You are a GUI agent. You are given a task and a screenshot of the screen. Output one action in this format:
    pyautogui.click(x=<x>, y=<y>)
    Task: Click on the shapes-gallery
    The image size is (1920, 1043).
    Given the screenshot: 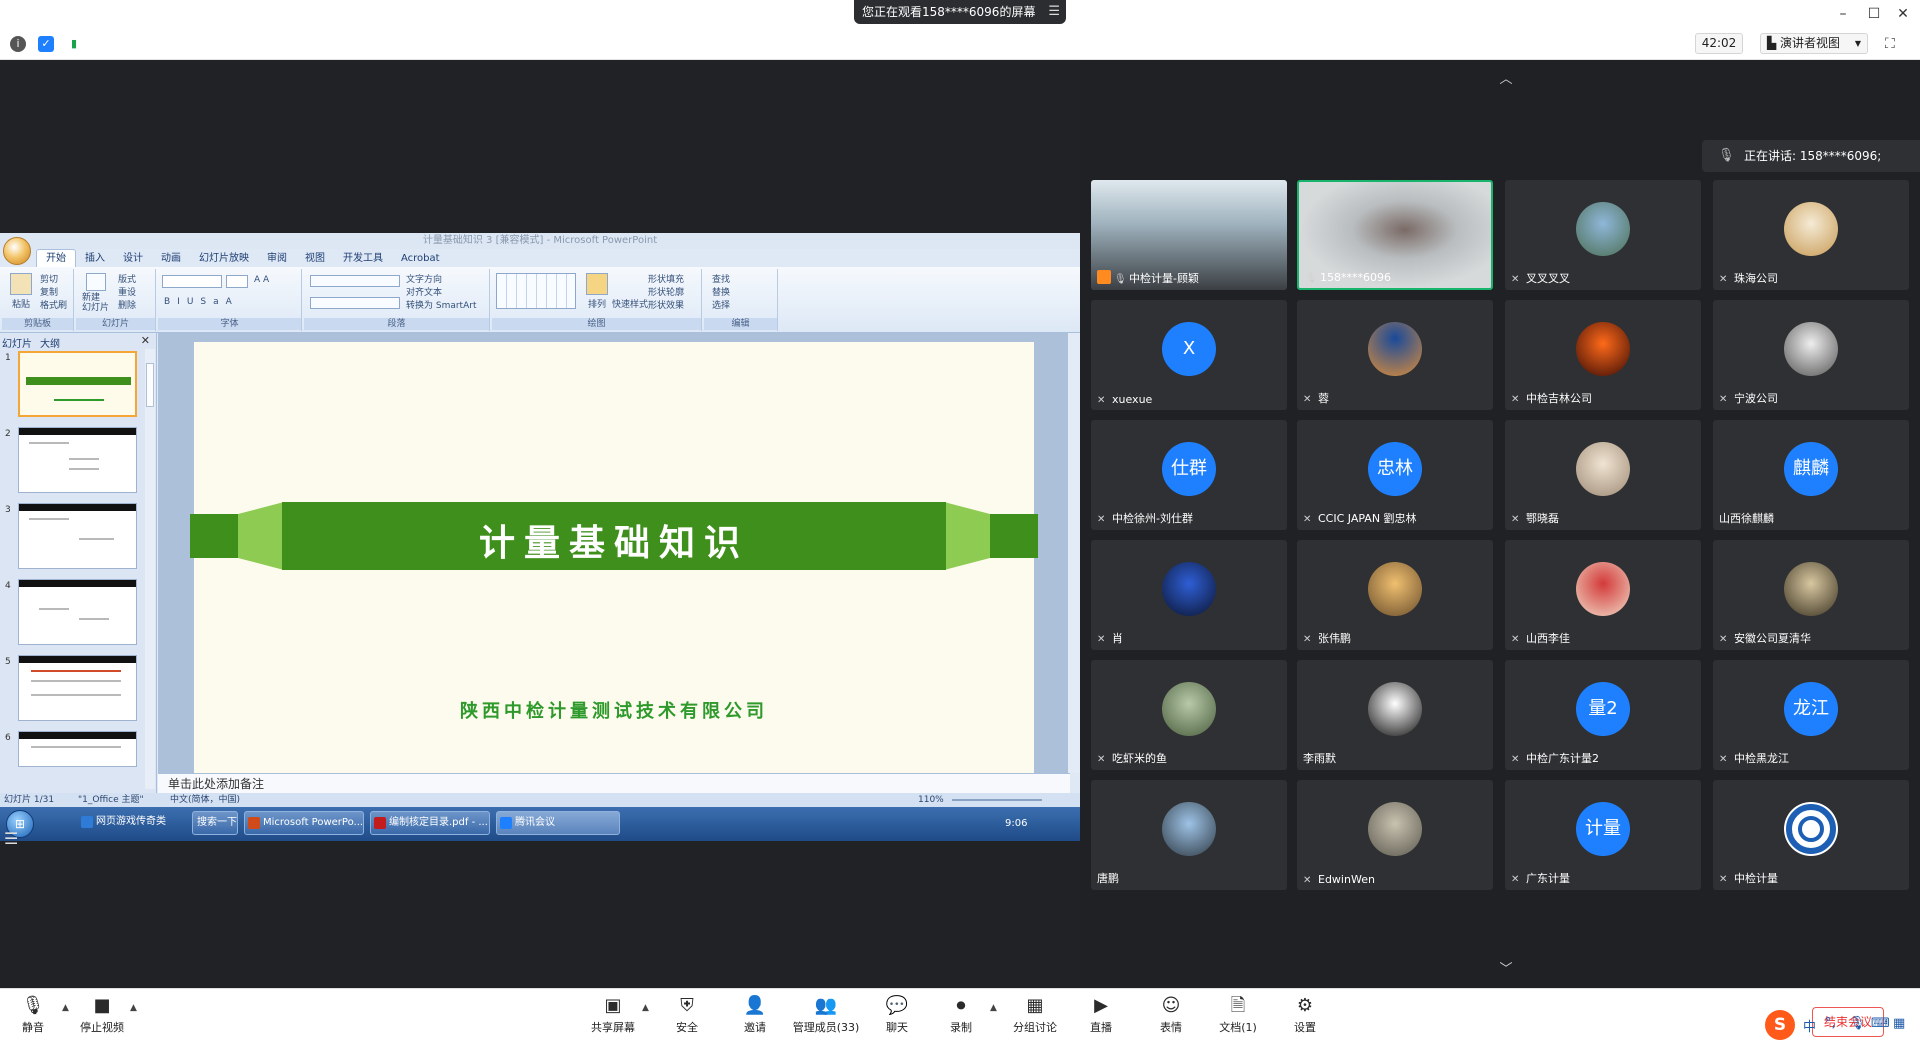 What is the action you would take?
    pyautogui.click(x=536, y=291)
    